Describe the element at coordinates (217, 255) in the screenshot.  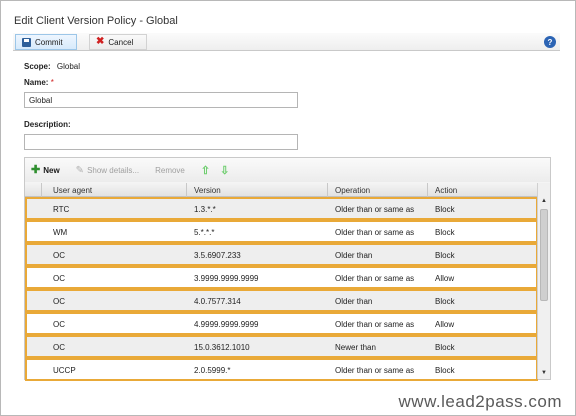
I see `cell-version: 3.5.6907.233` at that location.